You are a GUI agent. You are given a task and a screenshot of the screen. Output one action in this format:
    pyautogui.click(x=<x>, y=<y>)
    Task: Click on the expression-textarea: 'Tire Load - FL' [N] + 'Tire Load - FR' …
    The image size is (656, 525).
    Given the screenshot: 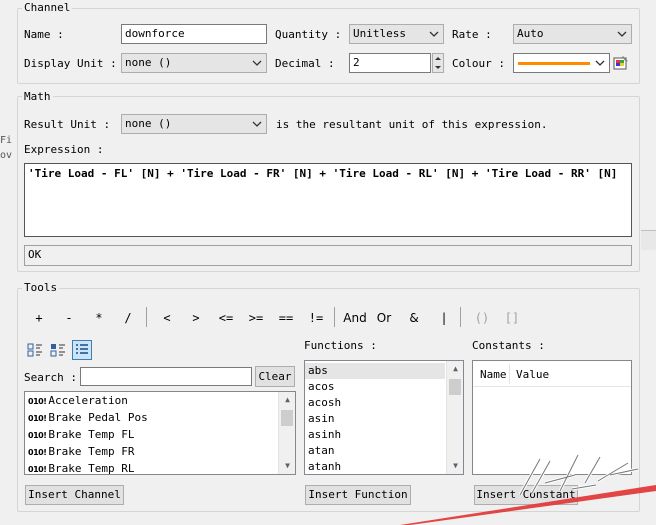 What is the action you would take?
    pyautogui.click(x=328, y=200)
    